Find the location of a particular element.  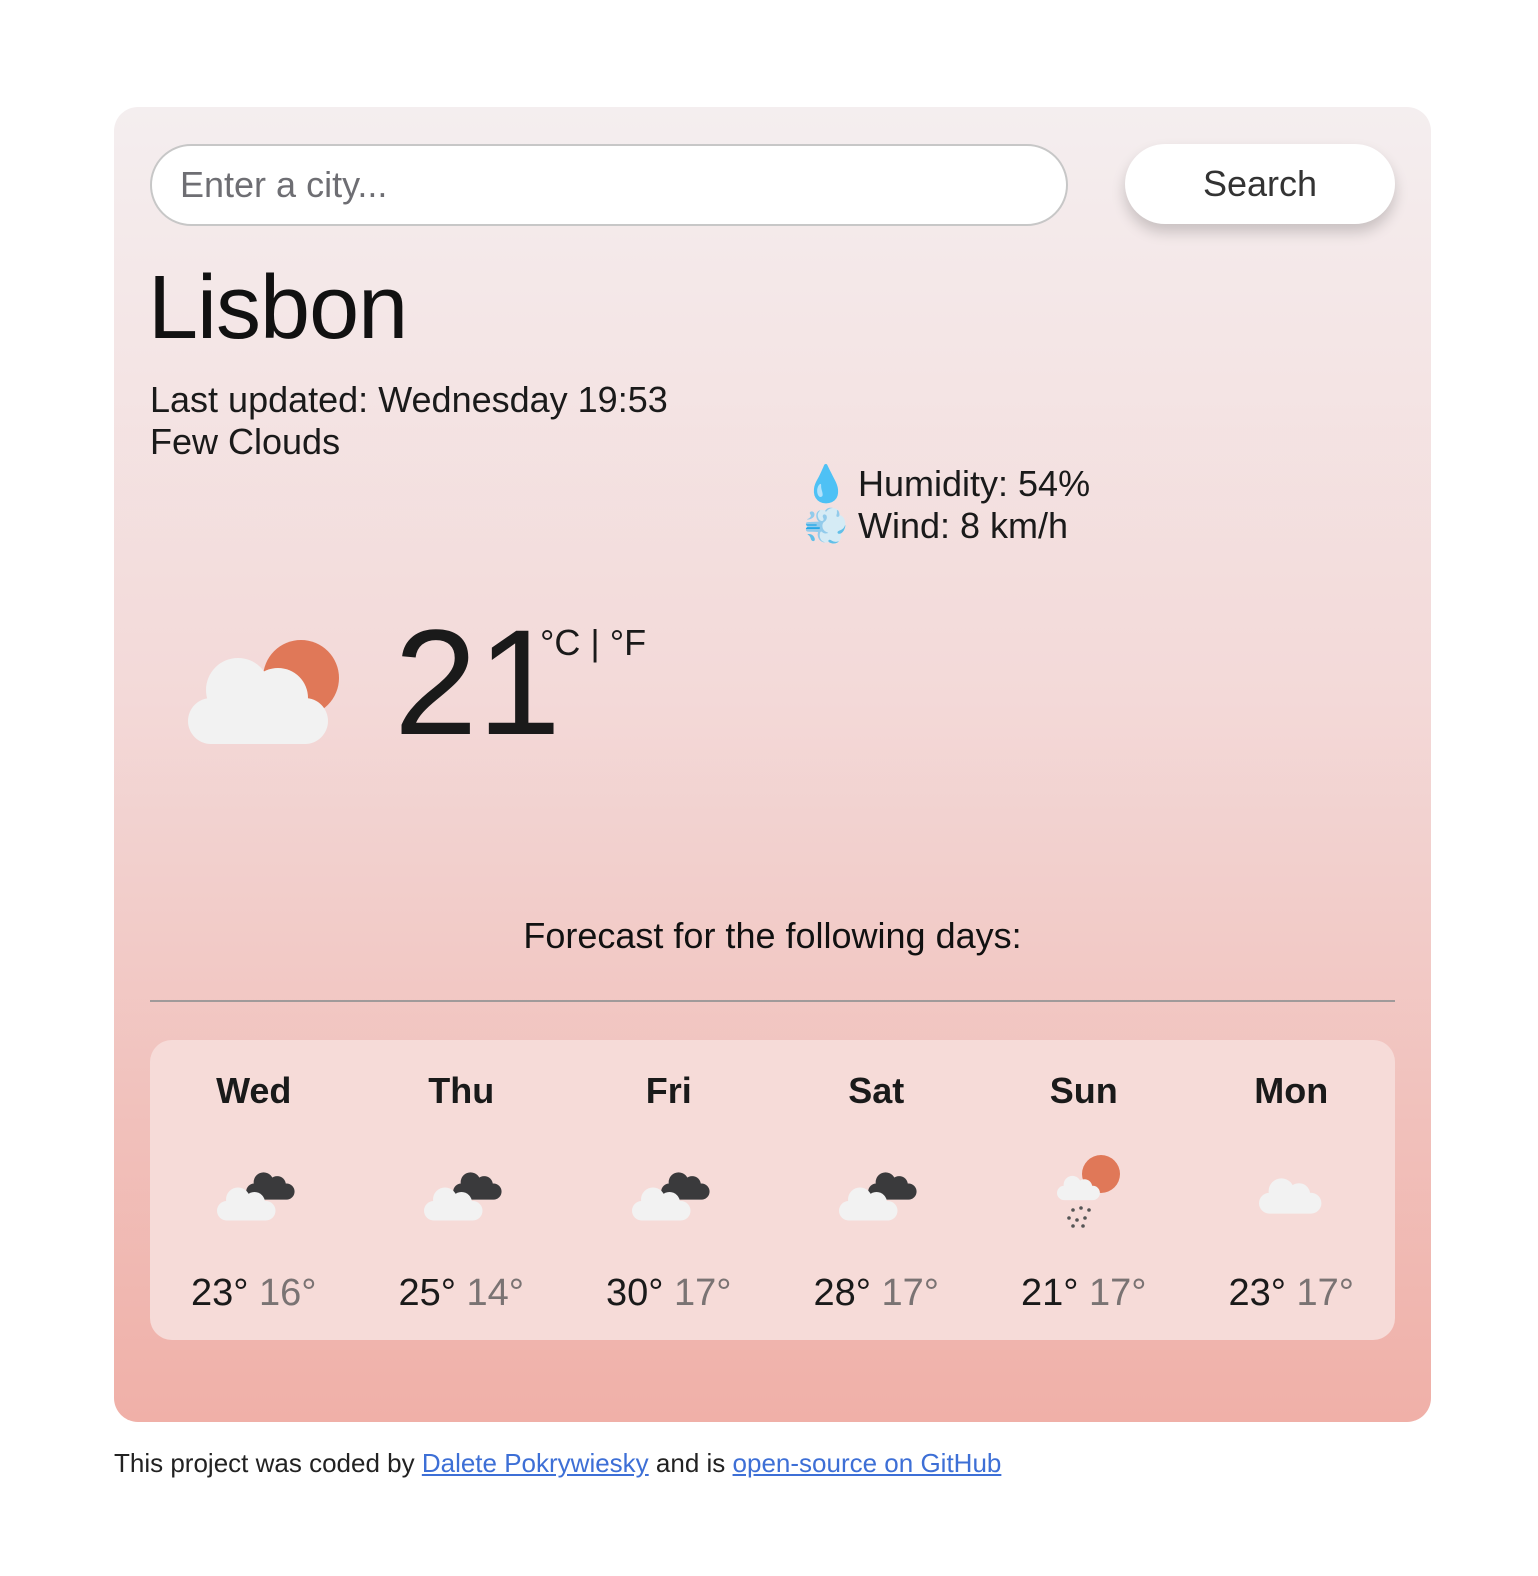

humidity-text: Humidity: 54% is located at coordinates (974, 483).